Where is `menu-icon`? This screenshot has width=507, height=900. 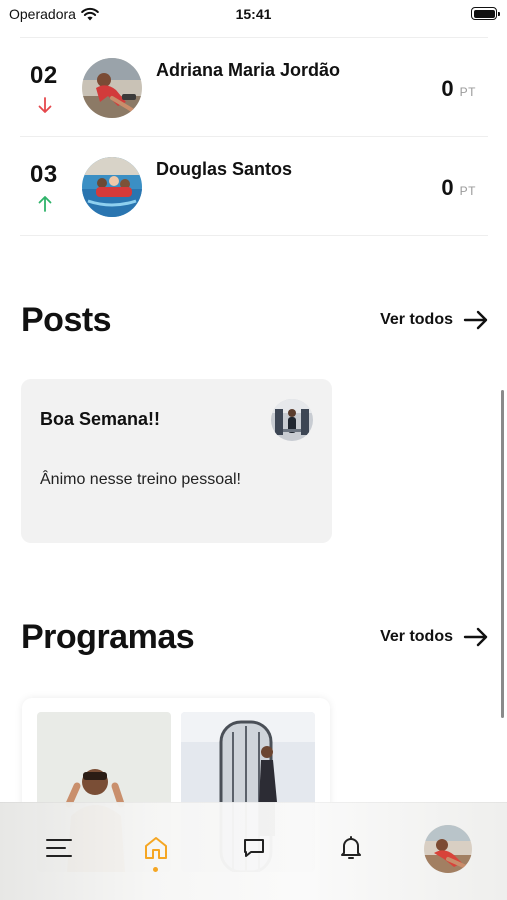 menu-icon is located at coordinates (59, 848).